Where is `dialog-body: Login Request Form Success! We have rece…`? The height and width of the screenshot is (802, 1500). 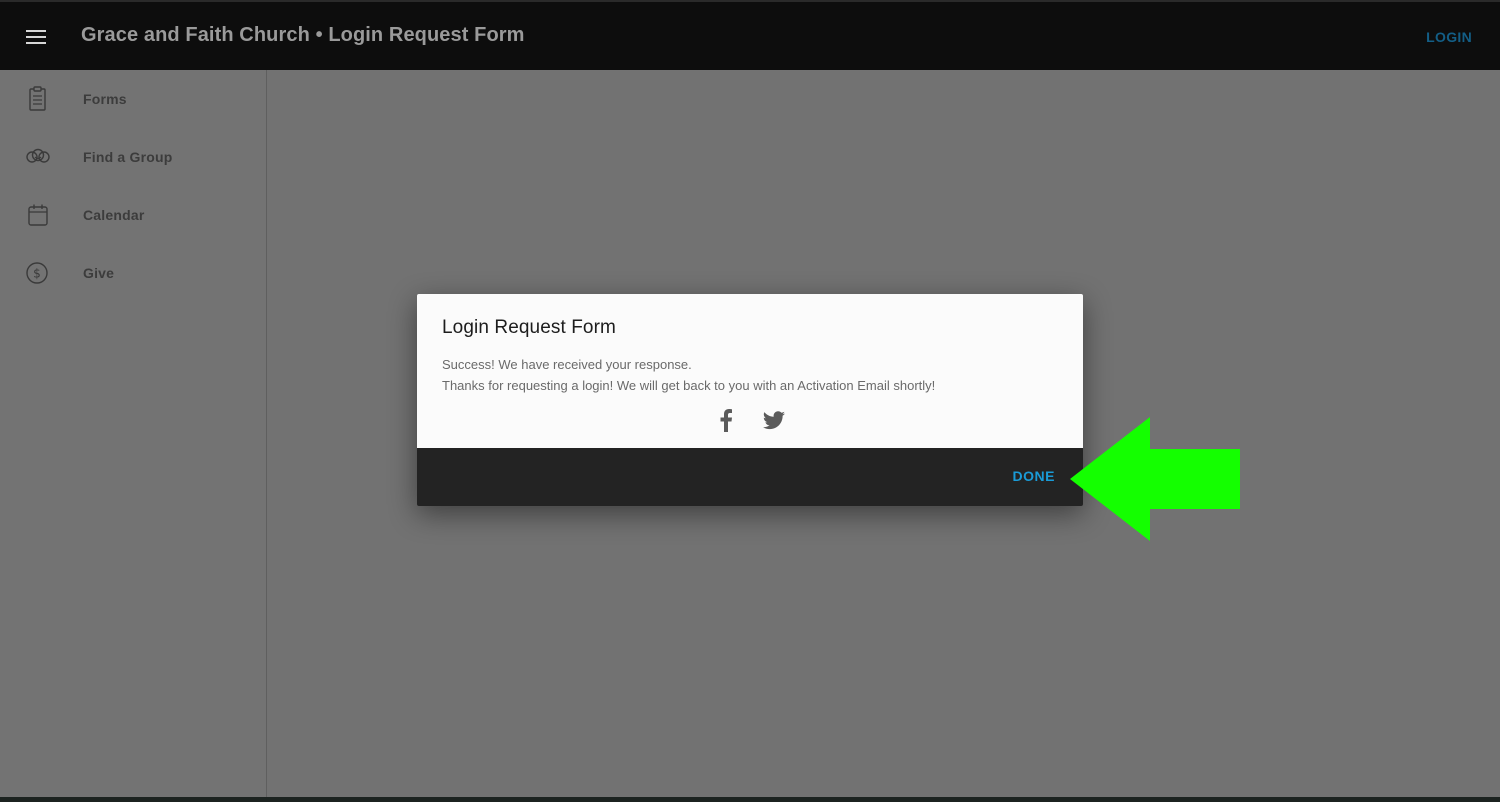 dialog-body: Login Request Form Success! We have rece… is located at coordinates (750, 371).